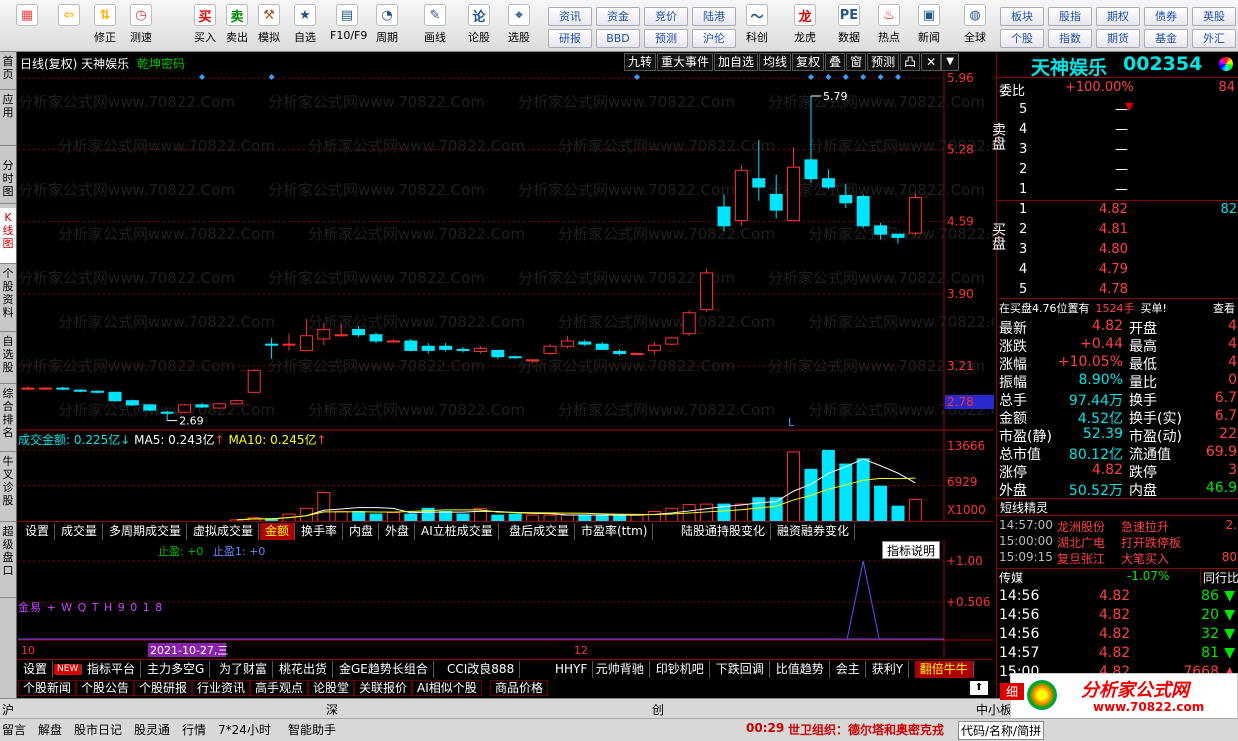 The height and width of the screenshot is (741, 1238). I want to click on sector-row: 传媒 -1.07% 同行比, so click(1117, 577).